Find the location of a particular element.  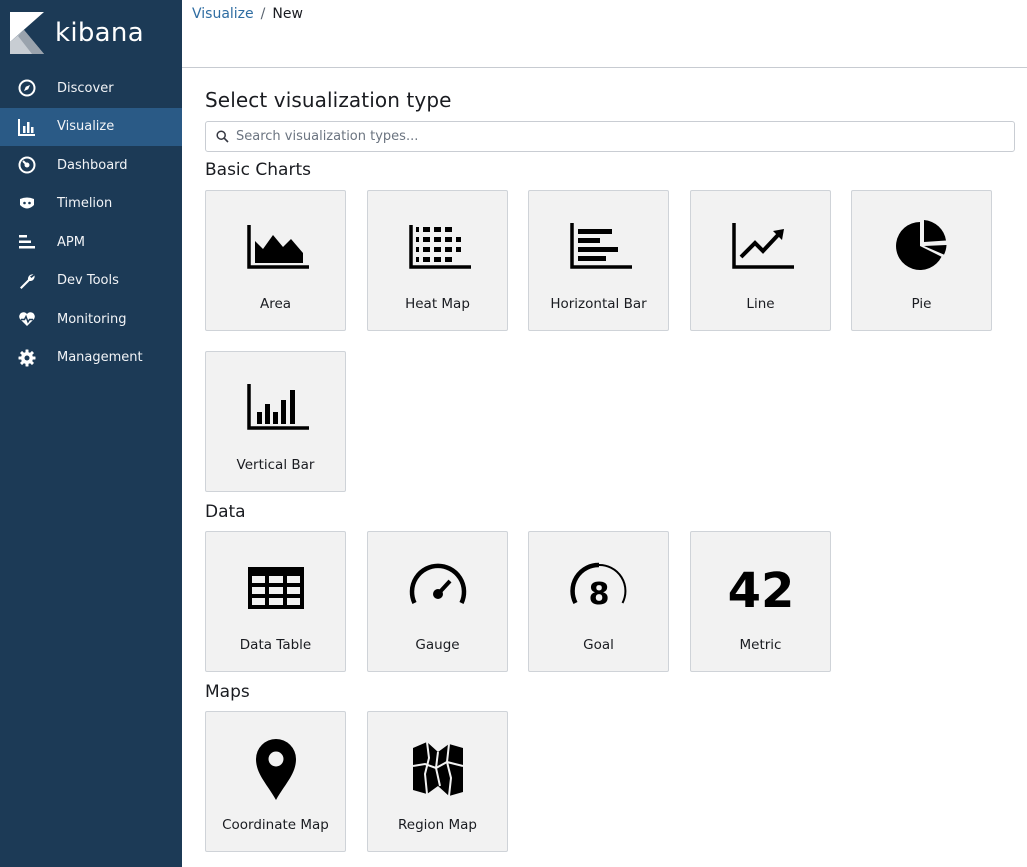

kibana-logo: kibana is located at coordinates (77, 33).